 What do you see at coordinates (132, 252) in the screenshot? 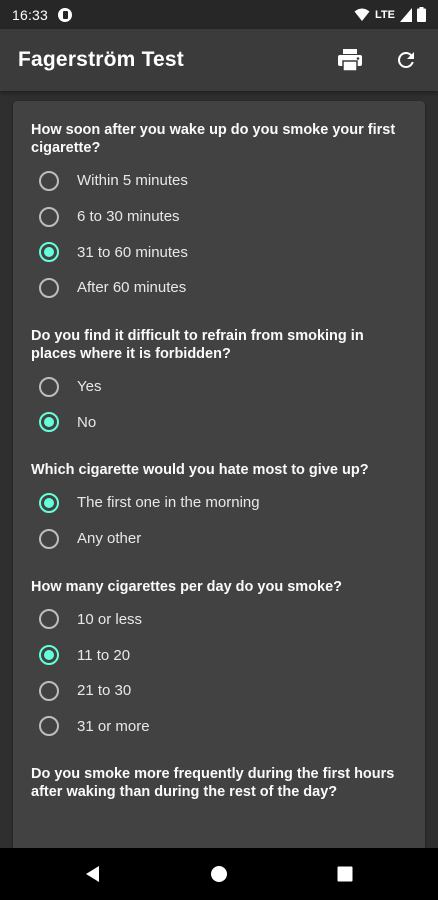
I see `option-label: 31 to 60 minutes` at bounding box center [132, 252].